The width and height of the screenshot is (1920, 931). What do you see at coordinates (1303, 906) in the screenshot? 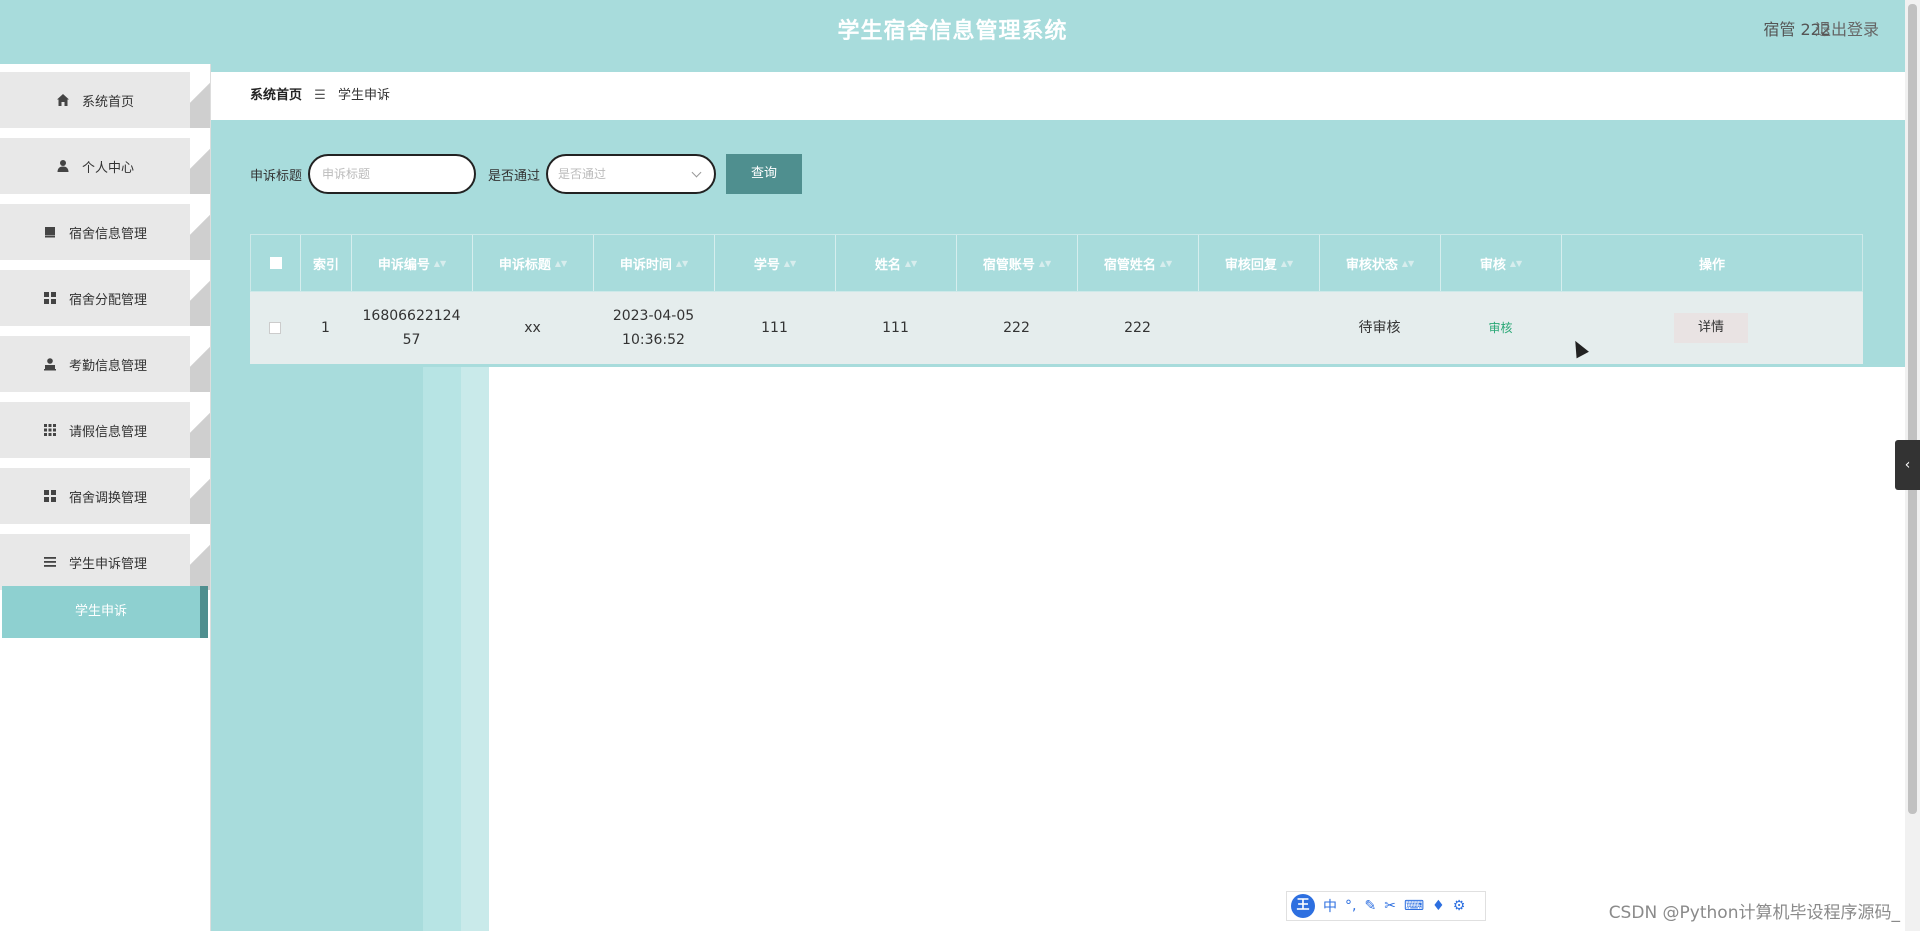
I see `ime-logo: 王` at bounding box center [1303, 906].